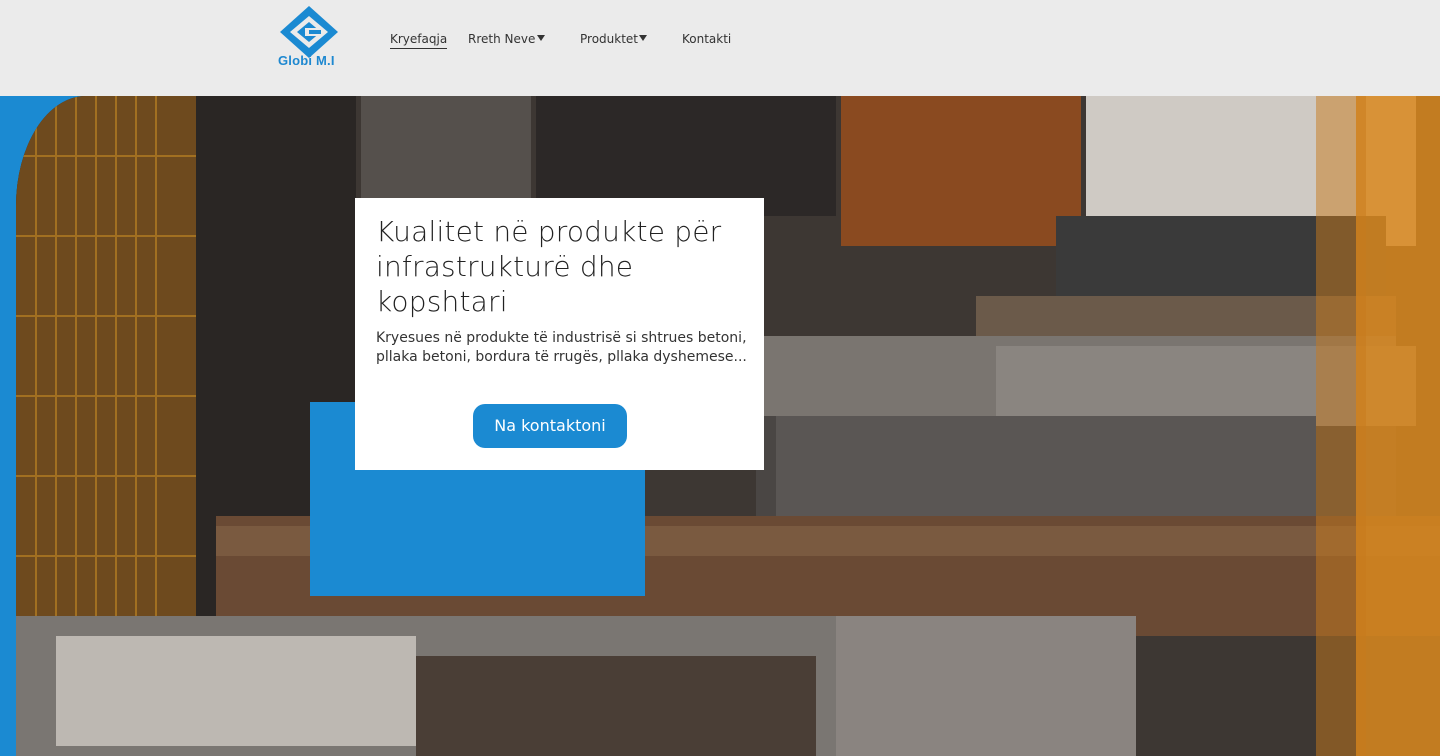 This screenshot has width=1440, height=756. I want to click on contact-button: Na kontaktoni, so click(550, 426).